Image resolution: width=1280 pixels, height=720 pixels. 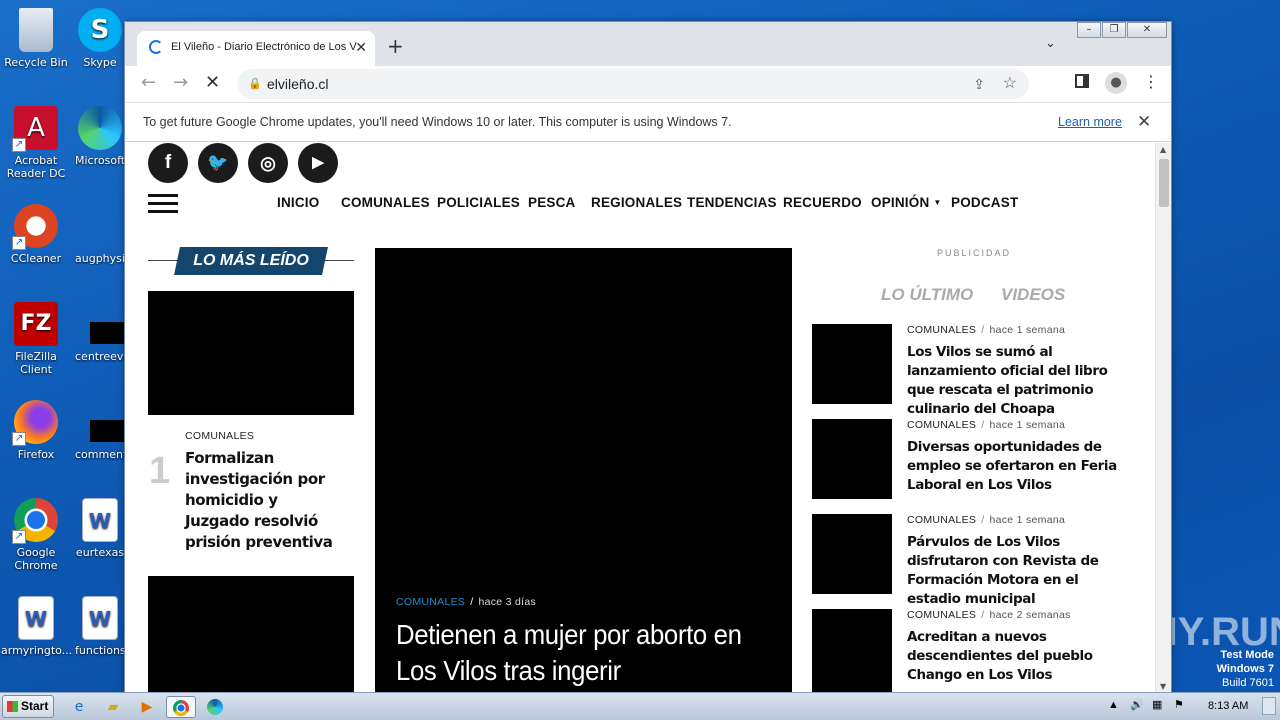 What do you see at coordinates (636, 202) in the screenshot?
I see `nav-item-regionales: REGIONALES` at bounding box center [636, 202].